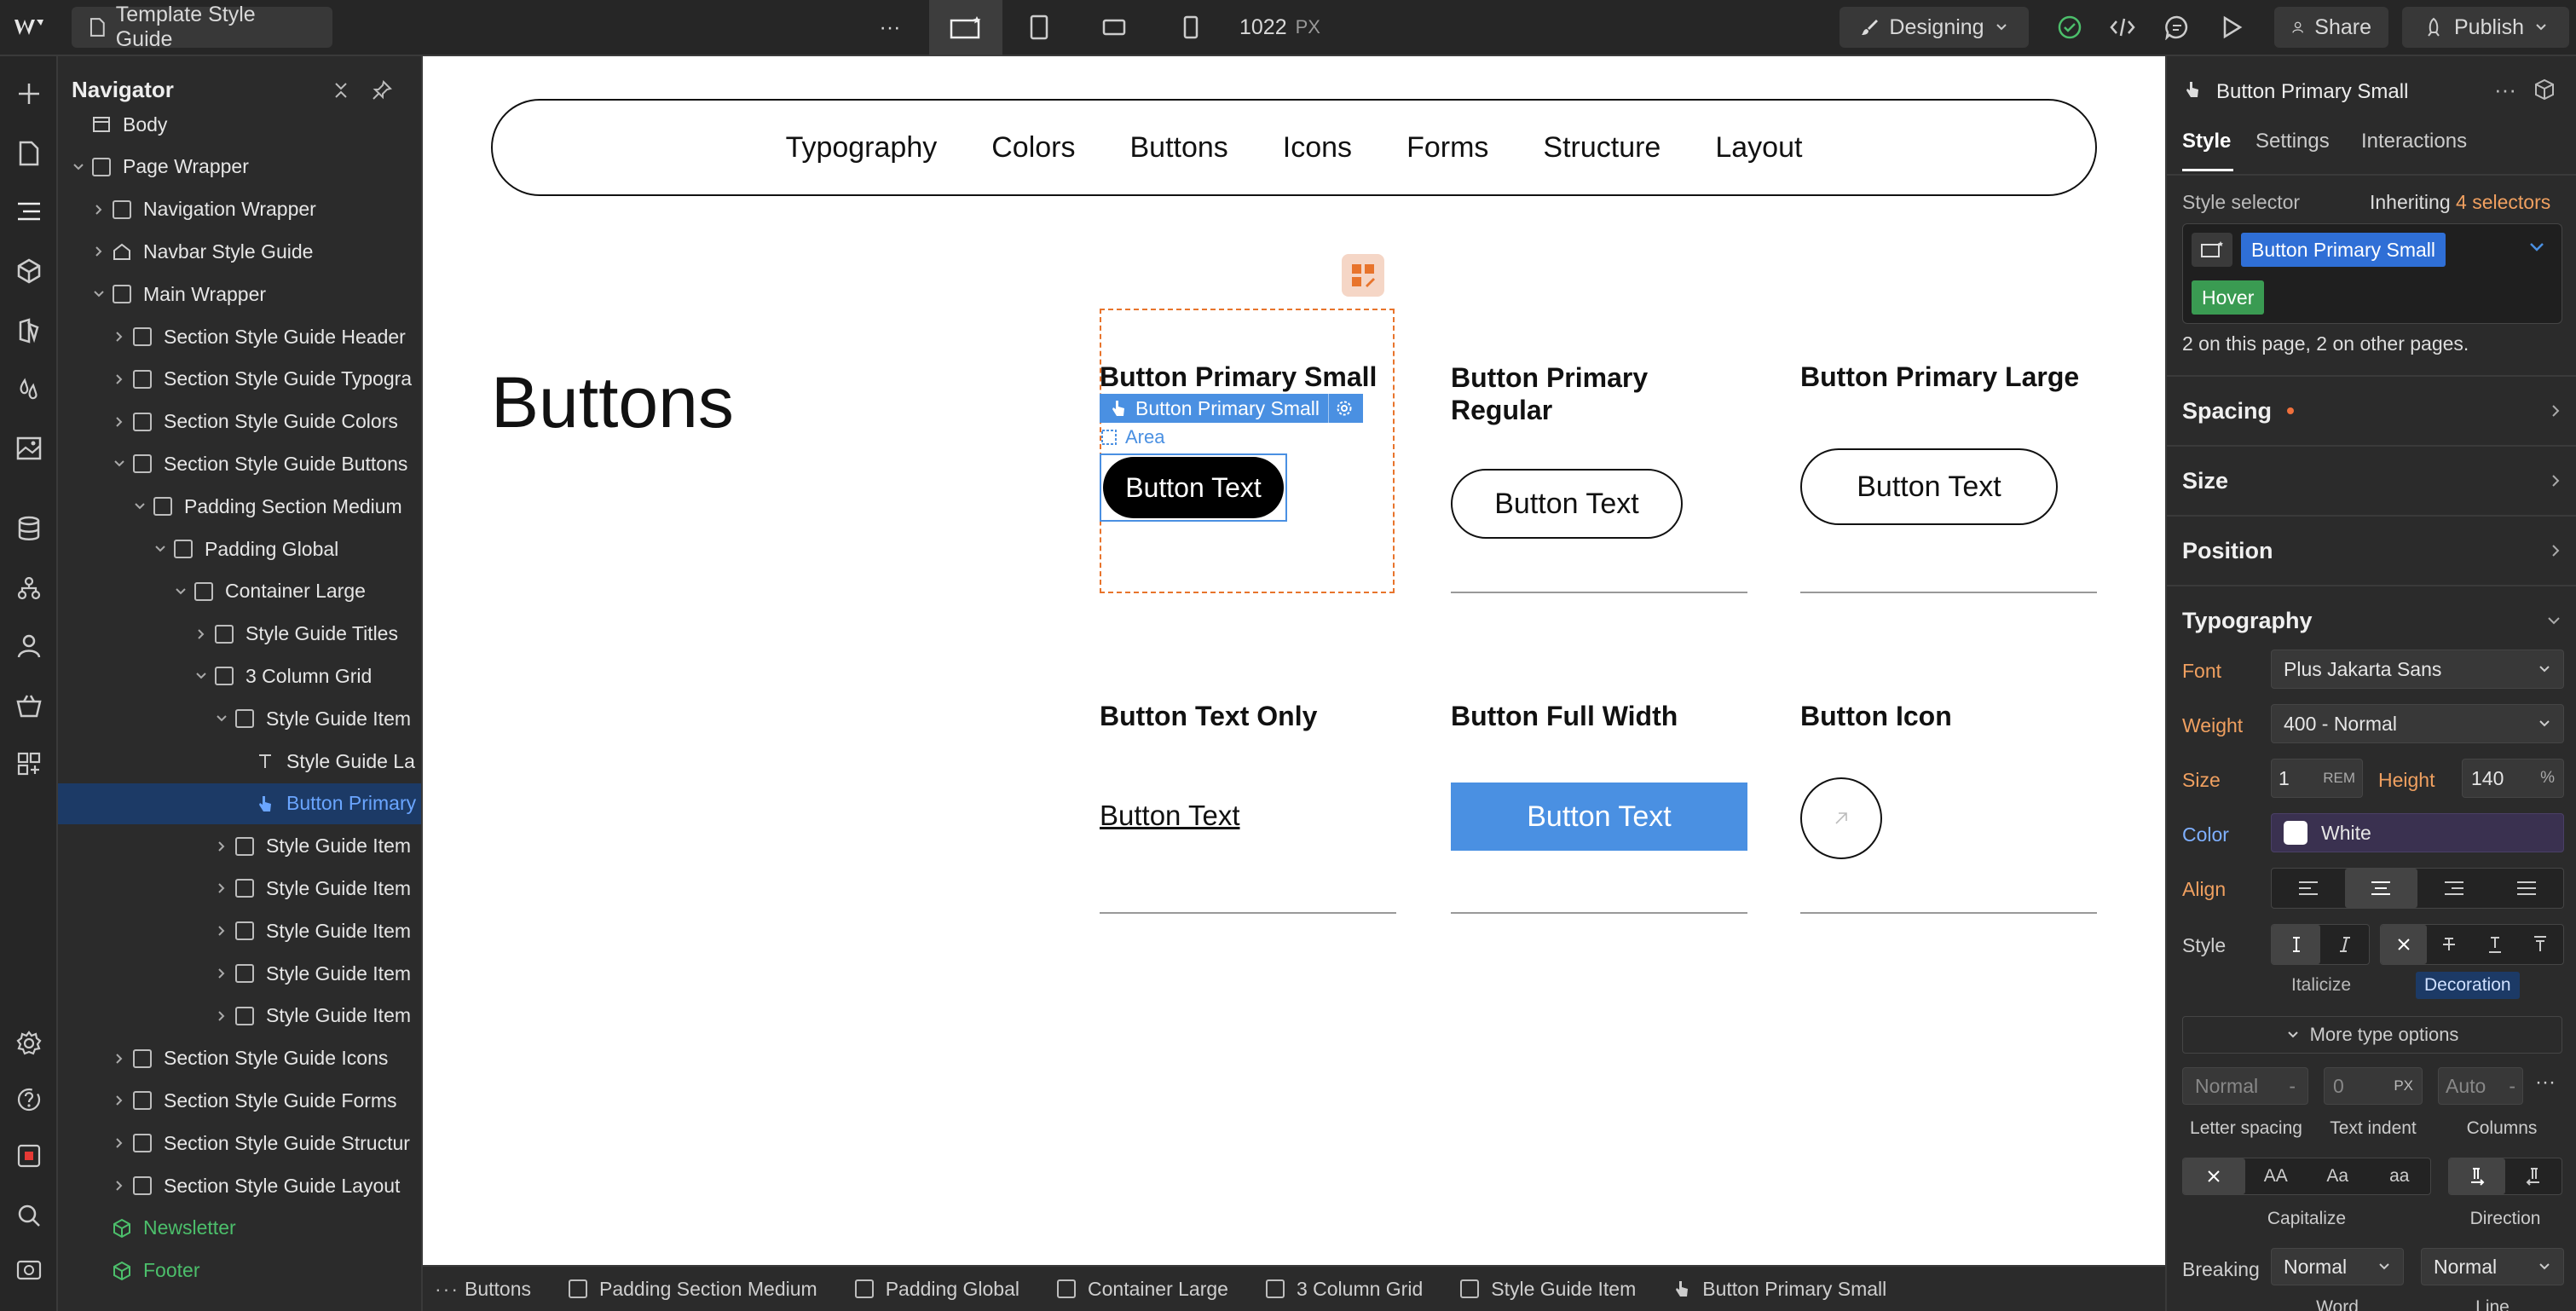 This screenshot has height=1311, width=2576. What do you see at coordinates (2533, 1176) in the screenshot?
I see `rtl-icon` at bounding box center [2533, 1176].